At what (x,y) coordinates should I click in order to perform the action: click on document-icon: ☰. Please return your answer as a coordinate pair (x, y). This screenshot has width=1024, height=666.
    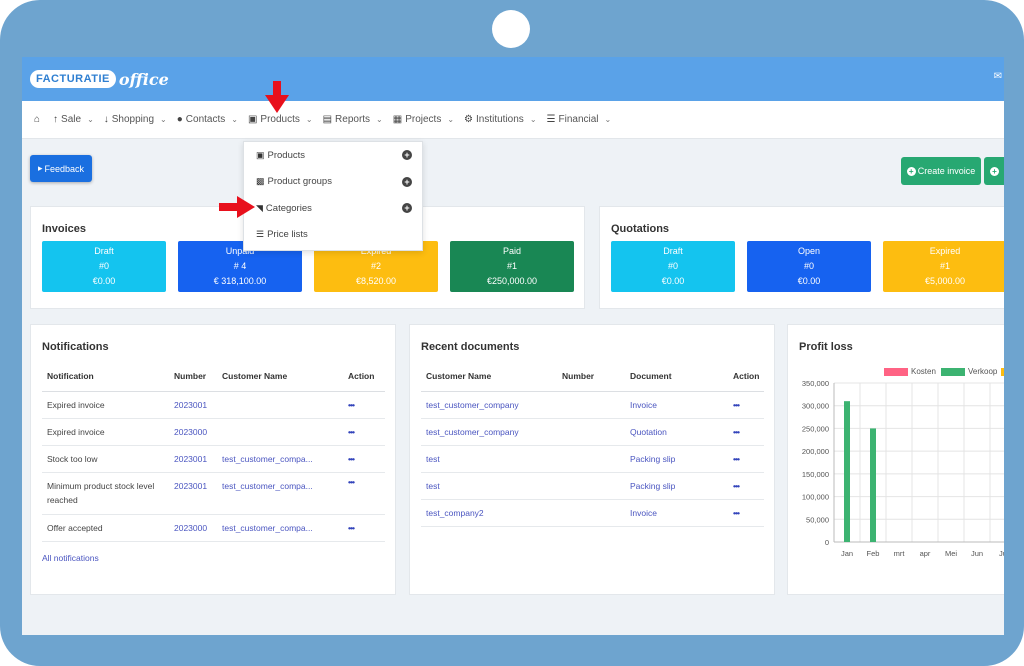
    Looking at the image, I should click on (551, 119).